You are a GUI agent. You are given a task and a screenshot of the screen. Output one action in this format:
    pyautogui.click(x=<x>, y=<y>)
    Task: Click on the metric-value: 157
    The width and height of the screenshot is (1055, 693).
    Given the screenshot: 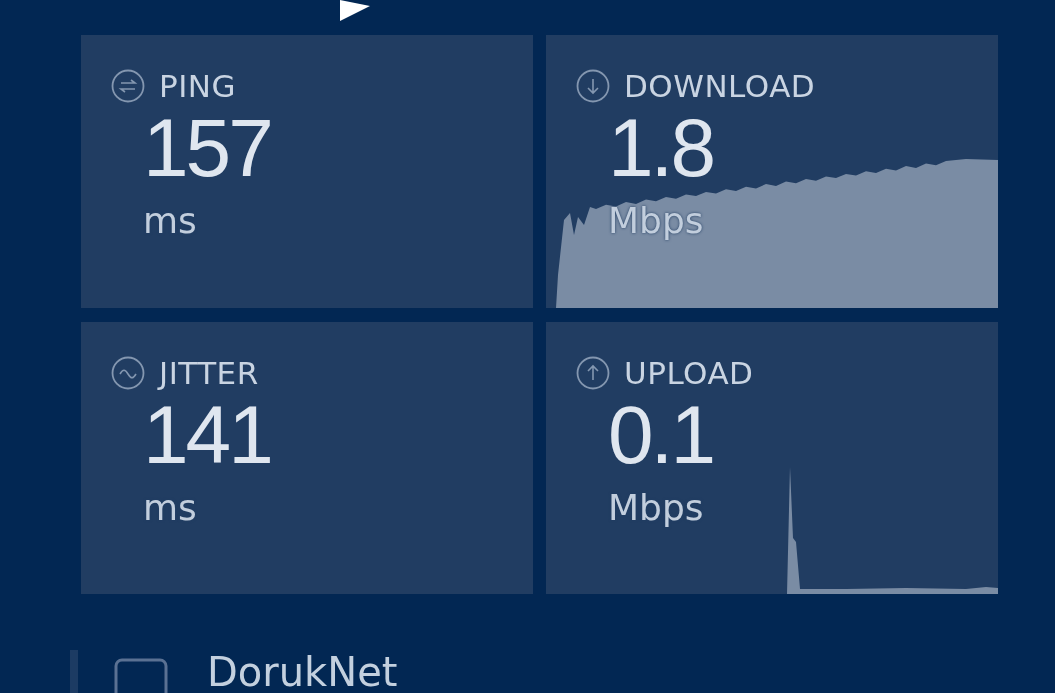 What is the action you would take?
    pyautogui.click(x=207, y=148)
    